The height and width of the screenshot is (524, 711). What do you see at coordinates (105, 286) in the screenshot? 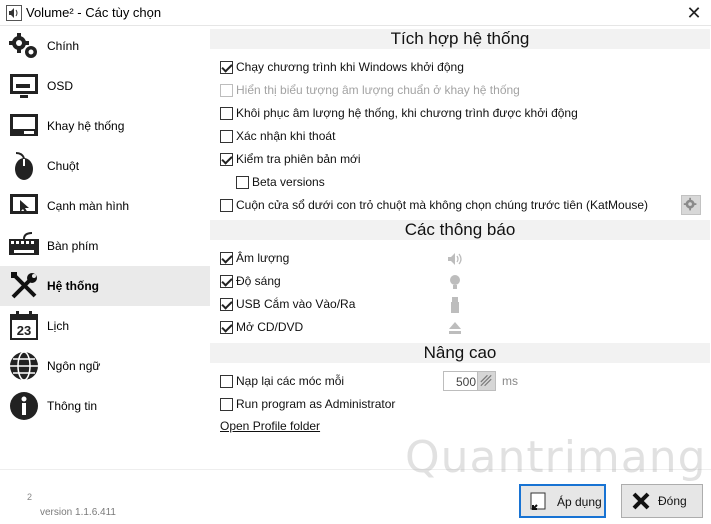
I see `sidebar-item-system: Hệ thống` at bounding box center [105, 286].